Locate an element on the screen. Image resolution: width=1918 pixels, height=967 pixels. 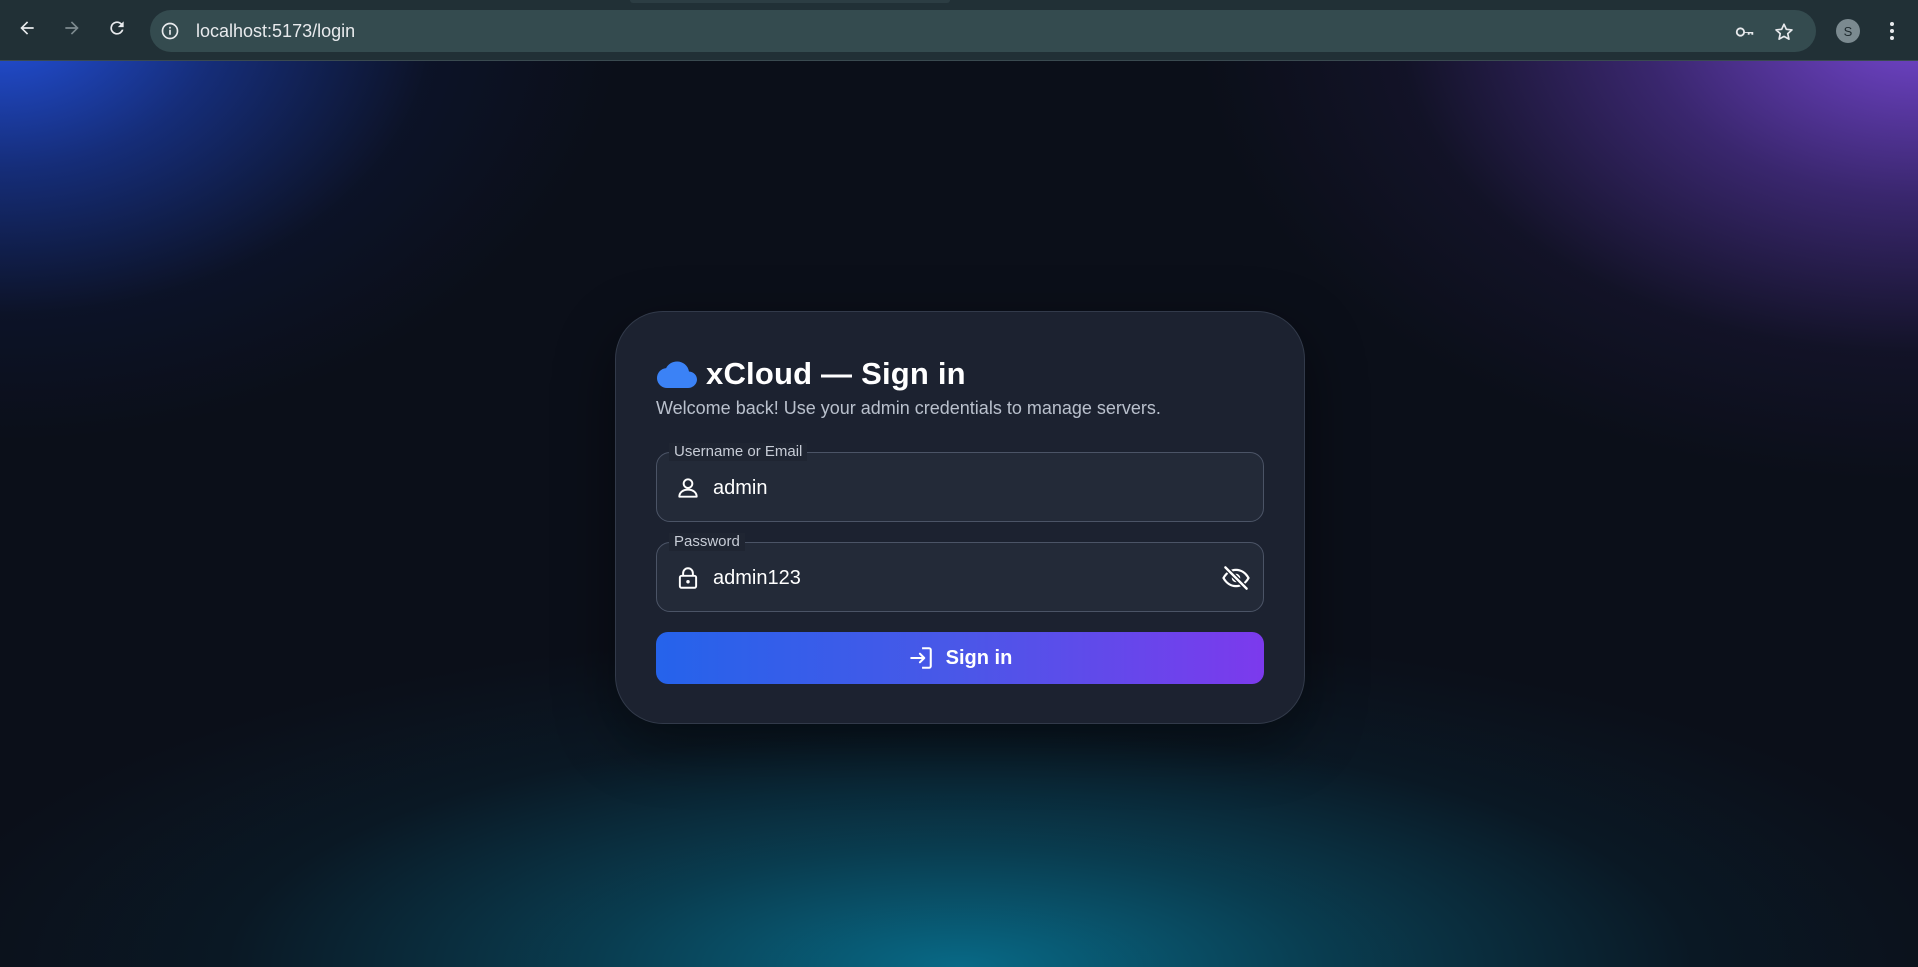
reload-button is located at coordinates (117, 28).